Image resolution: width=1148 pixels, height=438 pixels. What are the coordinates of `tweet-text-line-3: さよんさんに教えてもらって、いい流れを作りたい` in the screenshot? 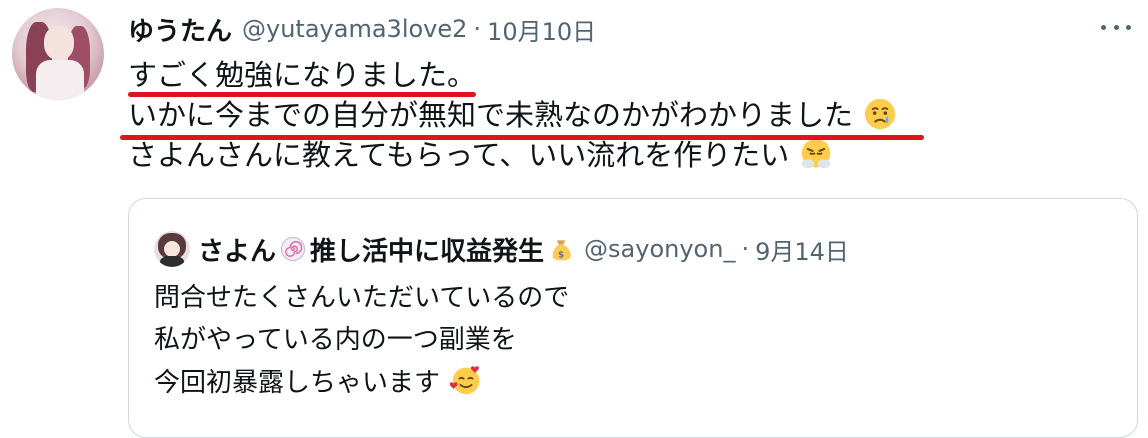 It's located at (480, 155).